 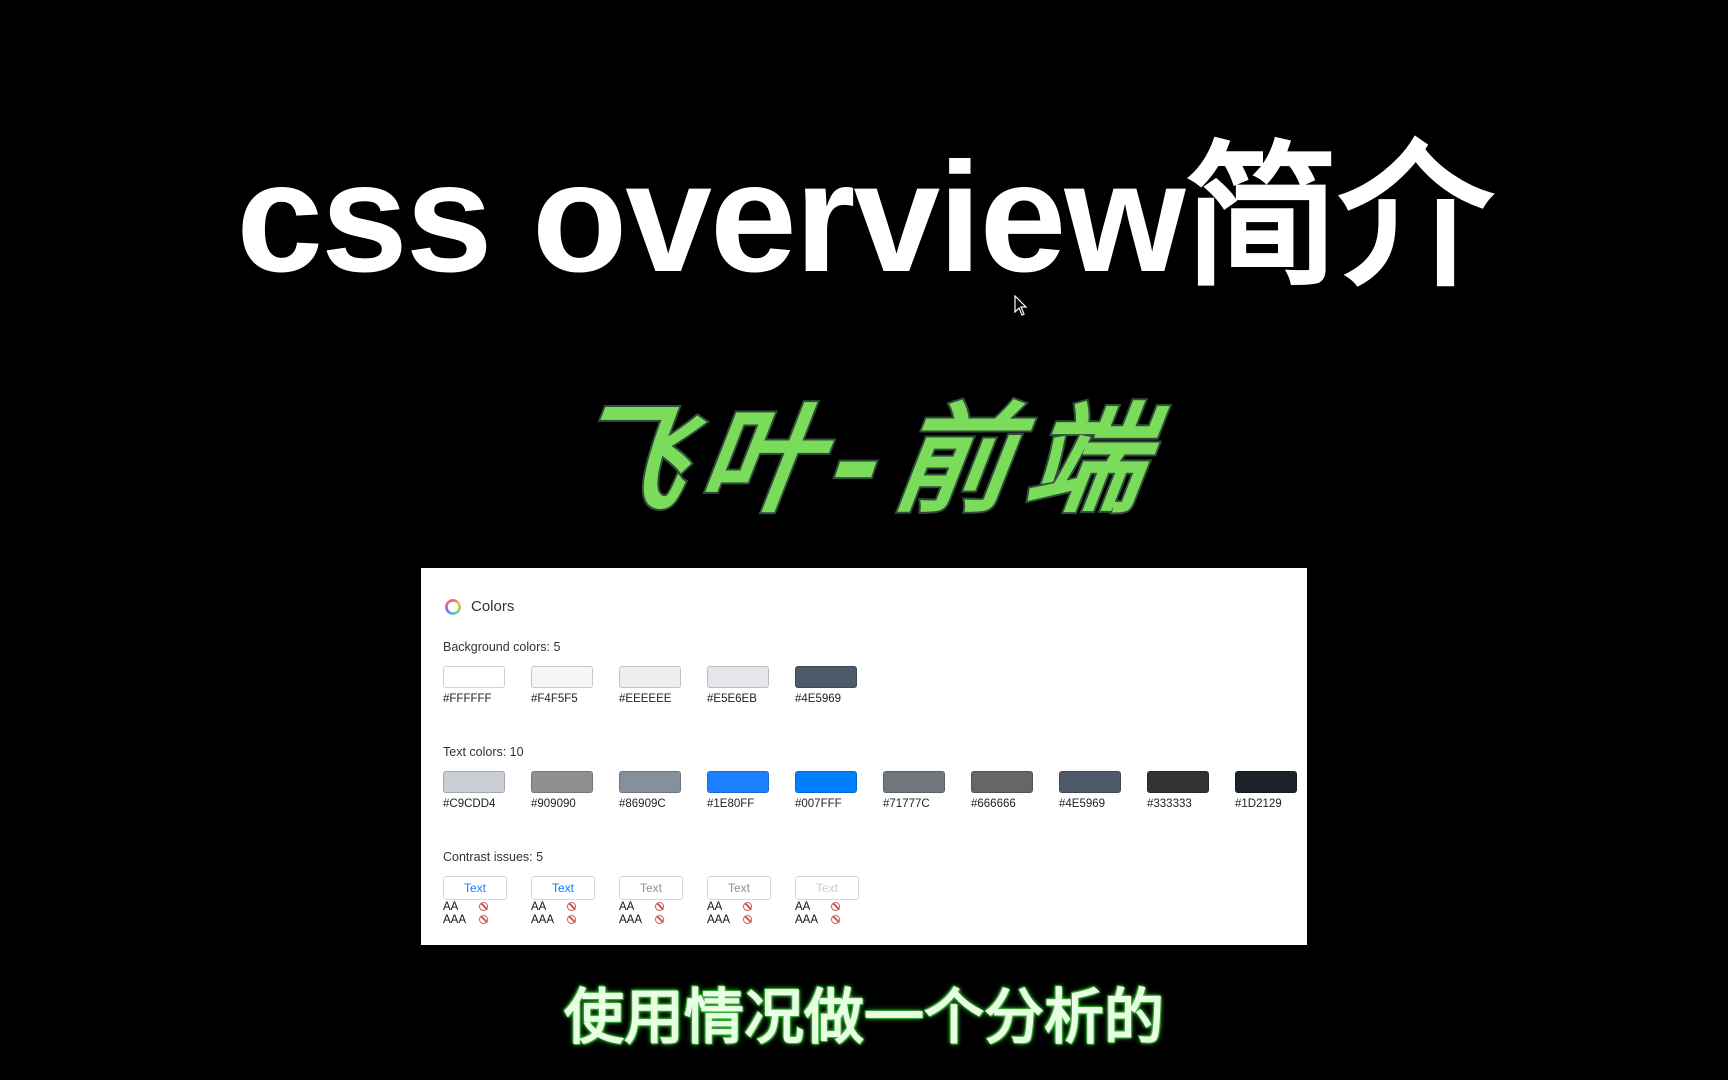 I want to click on color-hex-label: #FFFFFF, so click(x=467, y=699).